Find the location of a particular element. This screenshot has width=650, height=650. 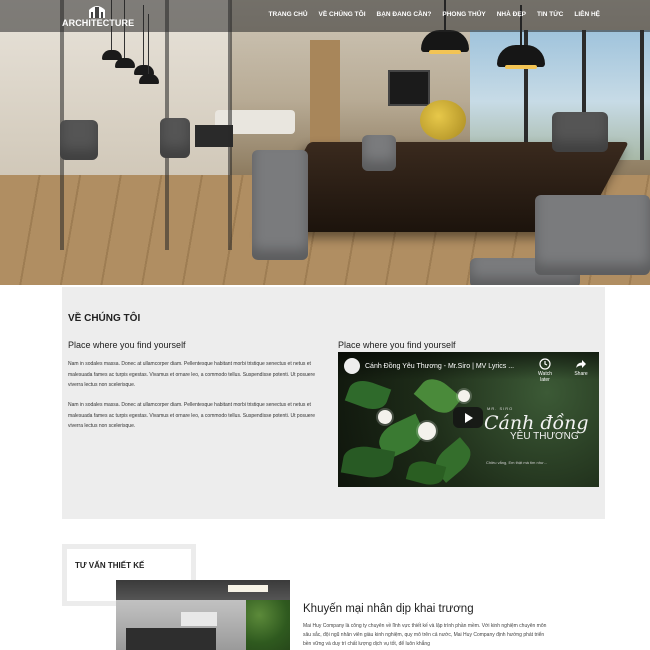

video-overlay-subtitle: YÊU THƯƠNG is located at coordinates (544, 436).